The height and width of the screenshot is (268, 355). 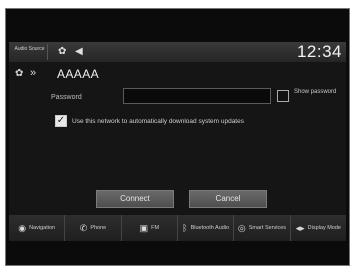 What do you see at coordinates (62, 52) in the screenshot?
I see `settings-gear-icon: ✿` at bounding box center [62, 52].